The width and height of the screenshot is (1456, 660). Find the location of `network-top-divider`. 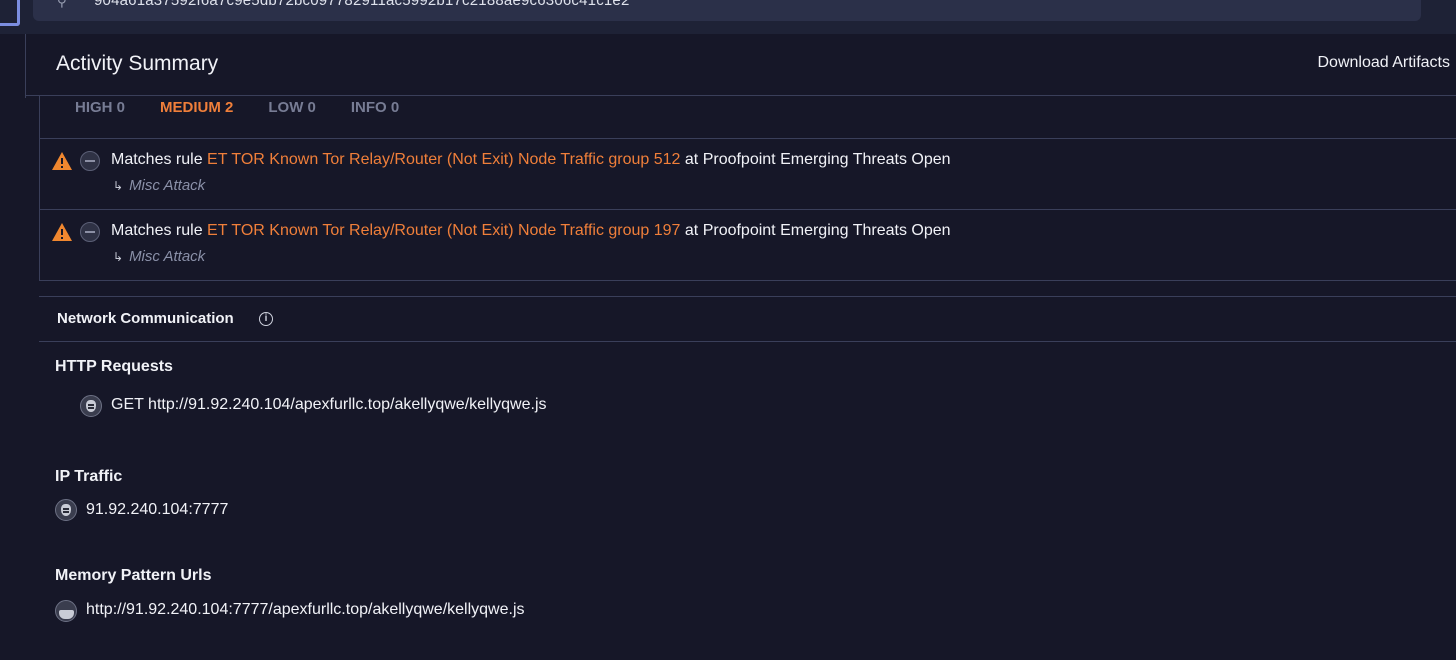

network-top-divider is located at coordinates (747, 296).